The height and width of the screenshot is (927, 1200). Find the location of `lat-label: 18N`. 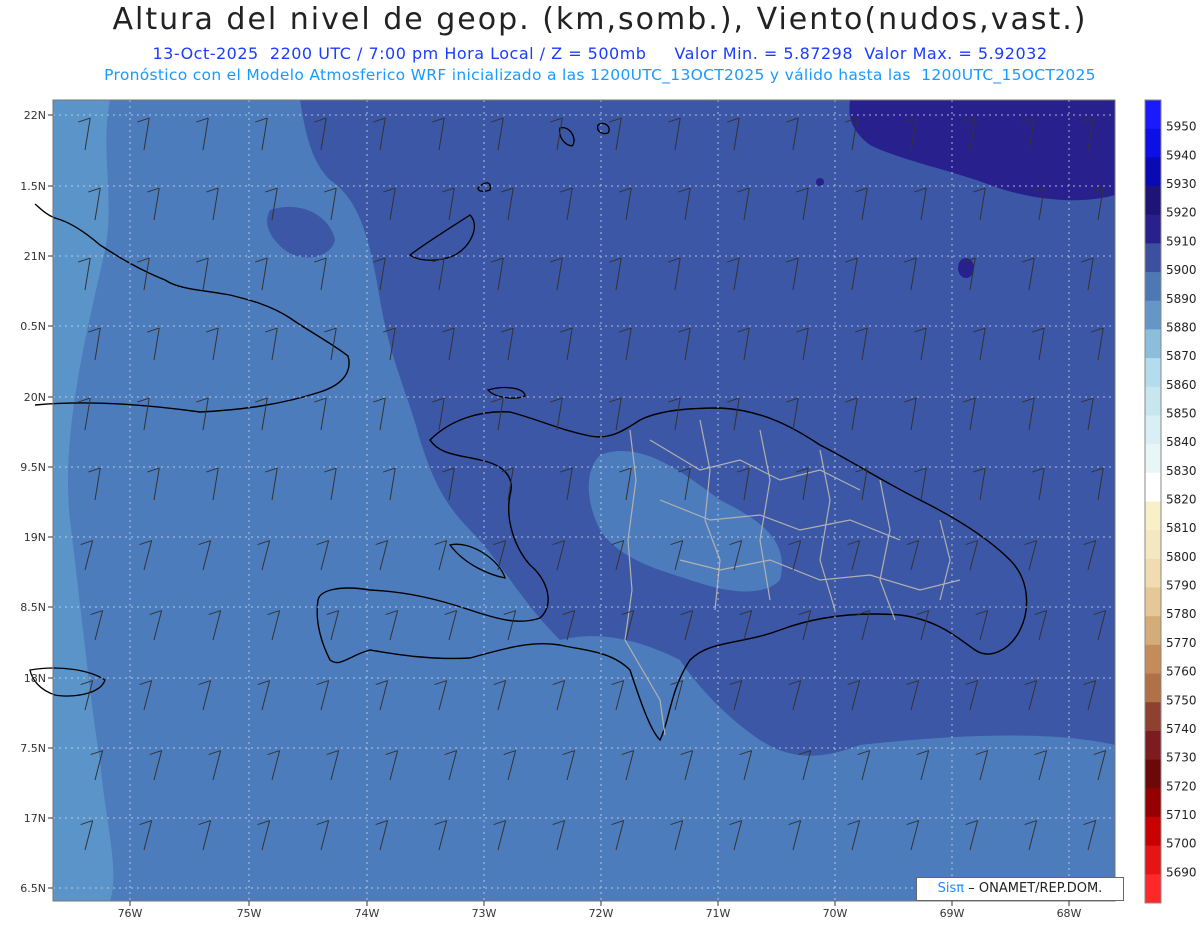

lat-label: 18N is located at coordinates (35, 678).